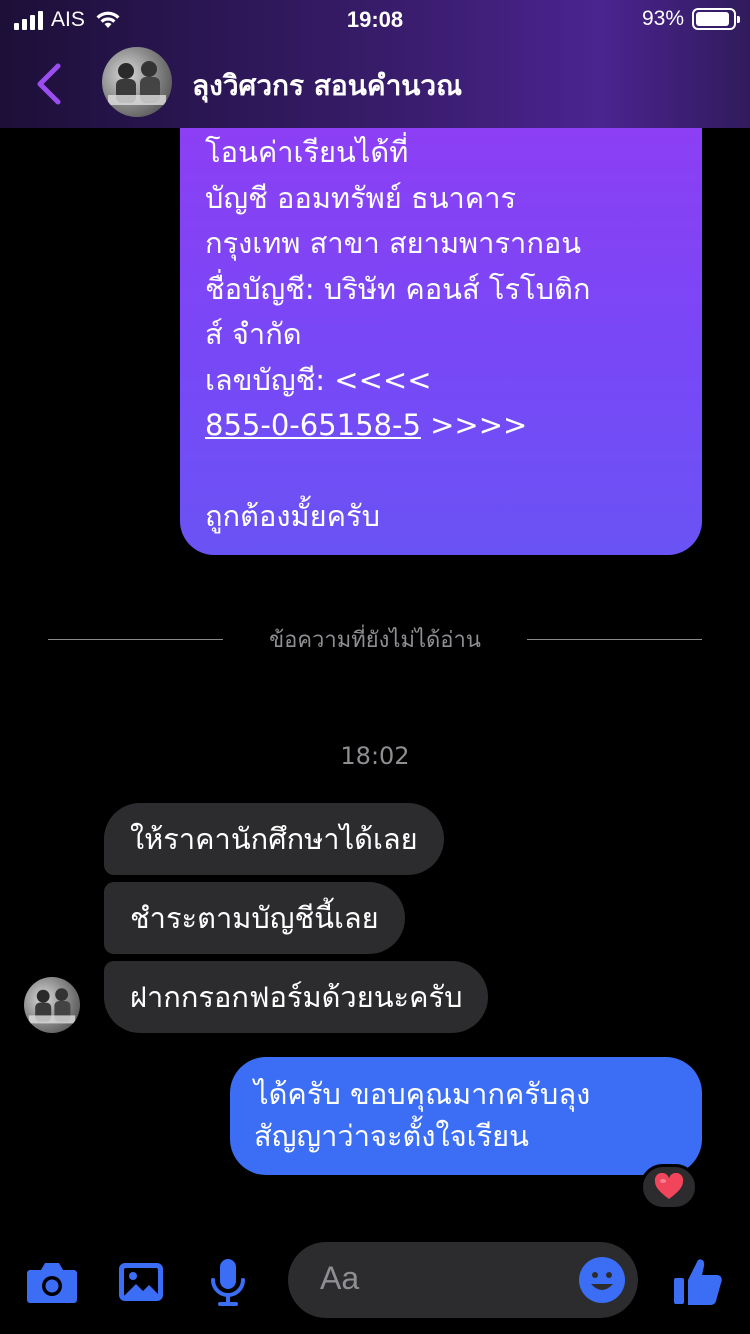 This screenshot has width=750, height=1334. Describe the element at coordinates (474, 425) in the screenshot. I see `message-line: >>>>` at that location.